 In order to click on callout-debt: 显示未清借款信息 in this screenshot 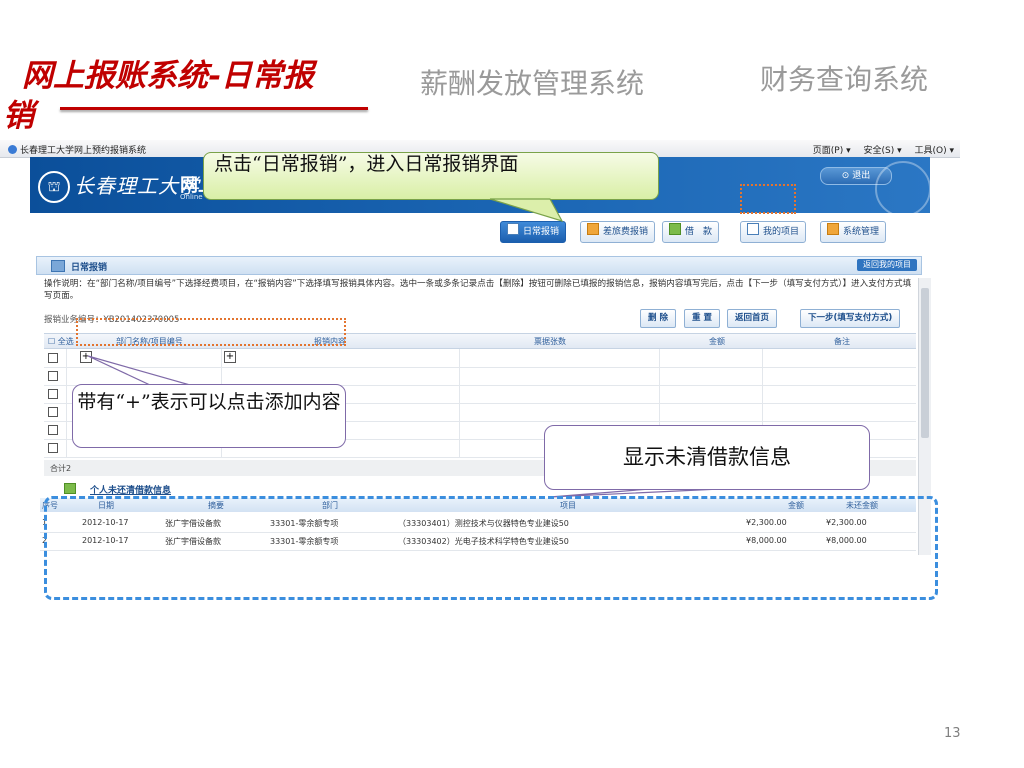, I will do `click(707, 457)`.